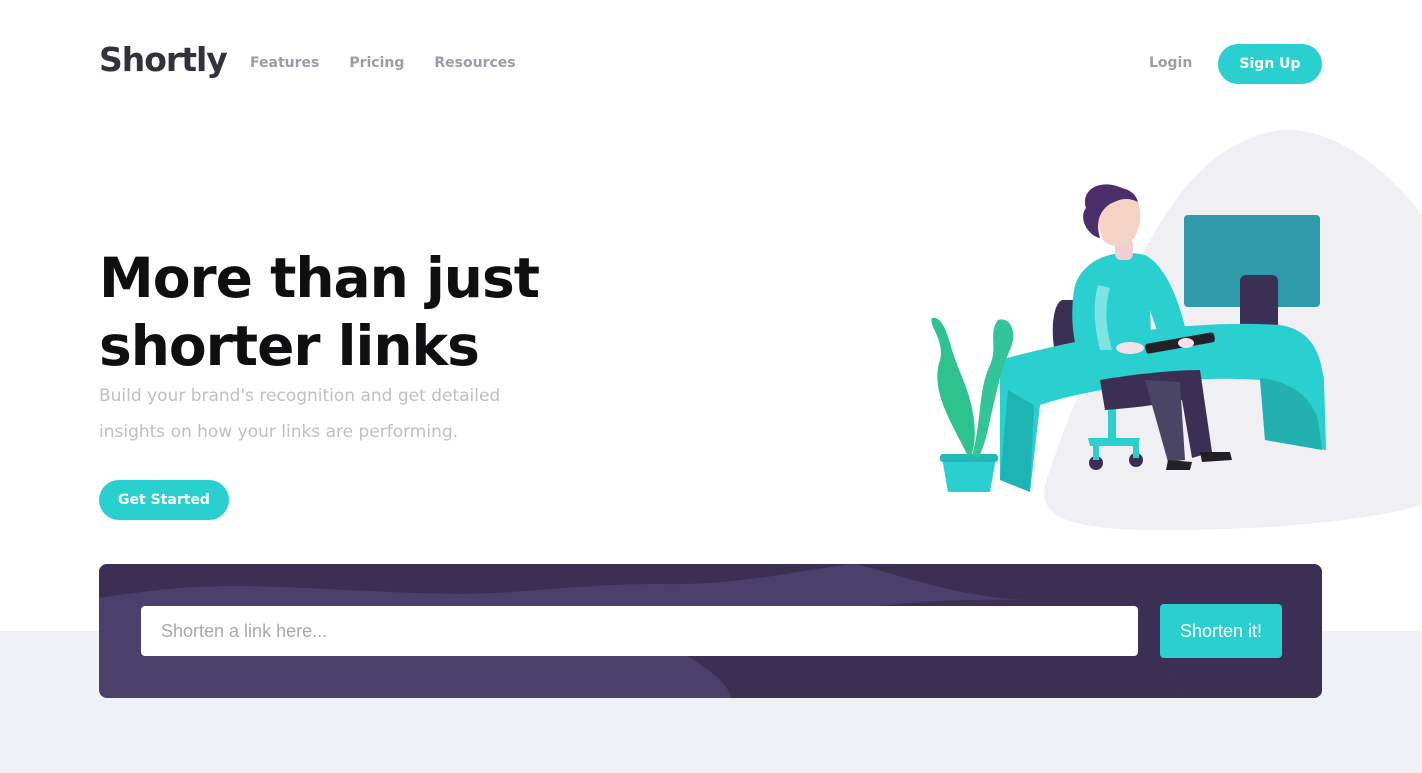 The height and width of the screenshot is (773, 1422). What do you see at coordinates (164, 500) in the screenshot?
I see `get-started-button: Get Started` at bounding box center [164, 500].